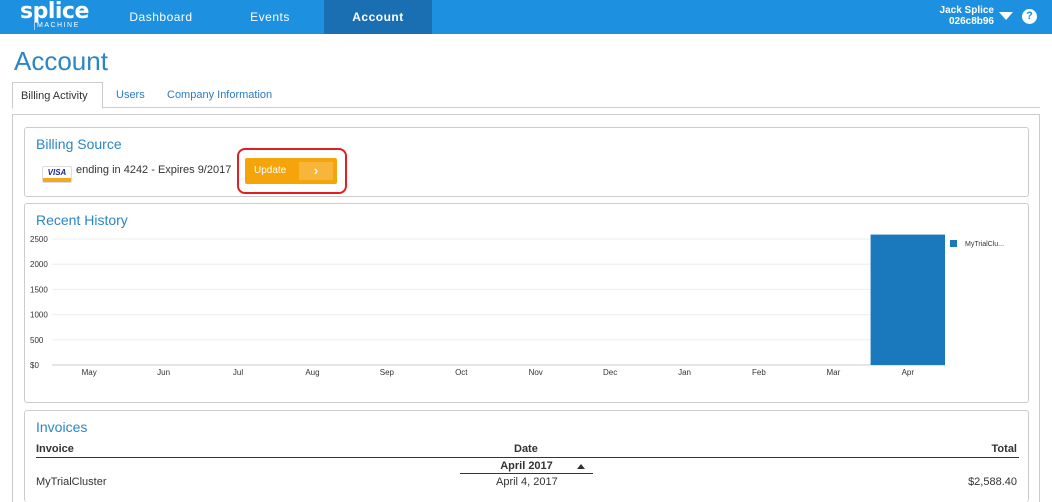  I want to click on invoice-name-cell: MyTrialCluster, so click(71, 482).